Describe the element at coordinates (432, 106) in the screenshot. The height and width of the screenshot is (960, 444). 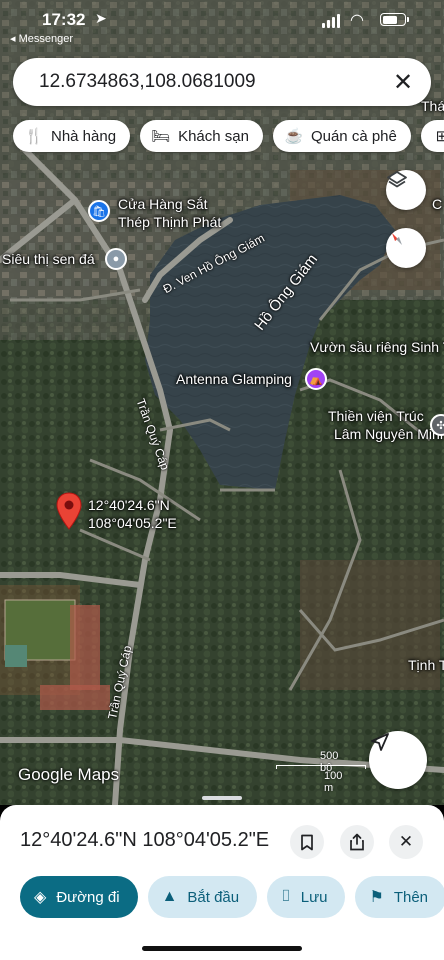
I see `place-label-partial-top: Thá` at that location.